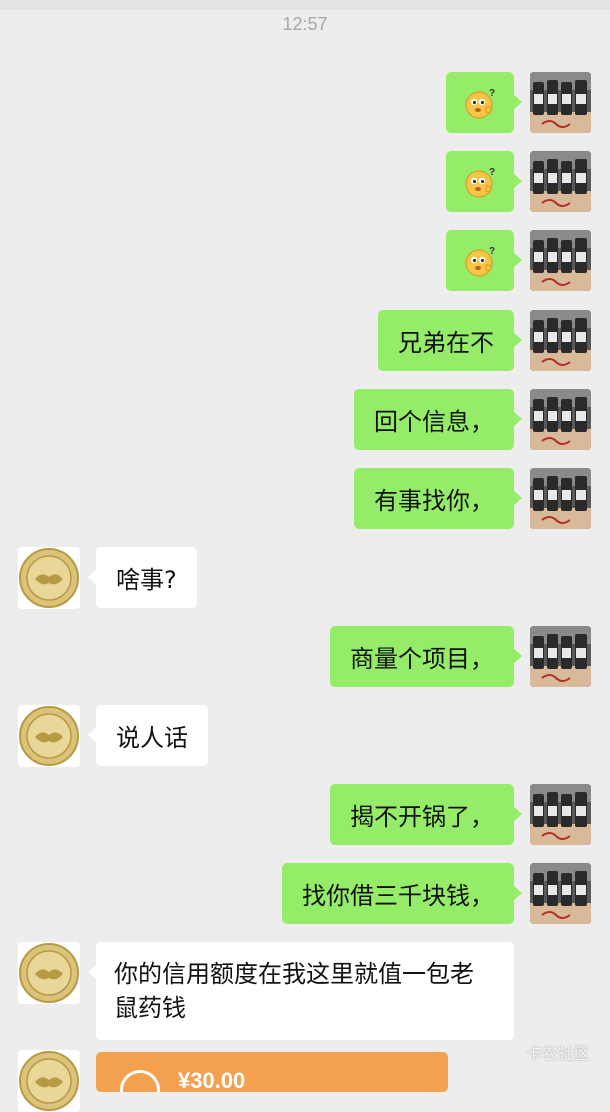 Image resolution: width=610 pixels, height=1112 pixels. Describe the element at coordinates (142, 577) in the screenshot. I see `received-message-bubble: 啥事?` at that location.